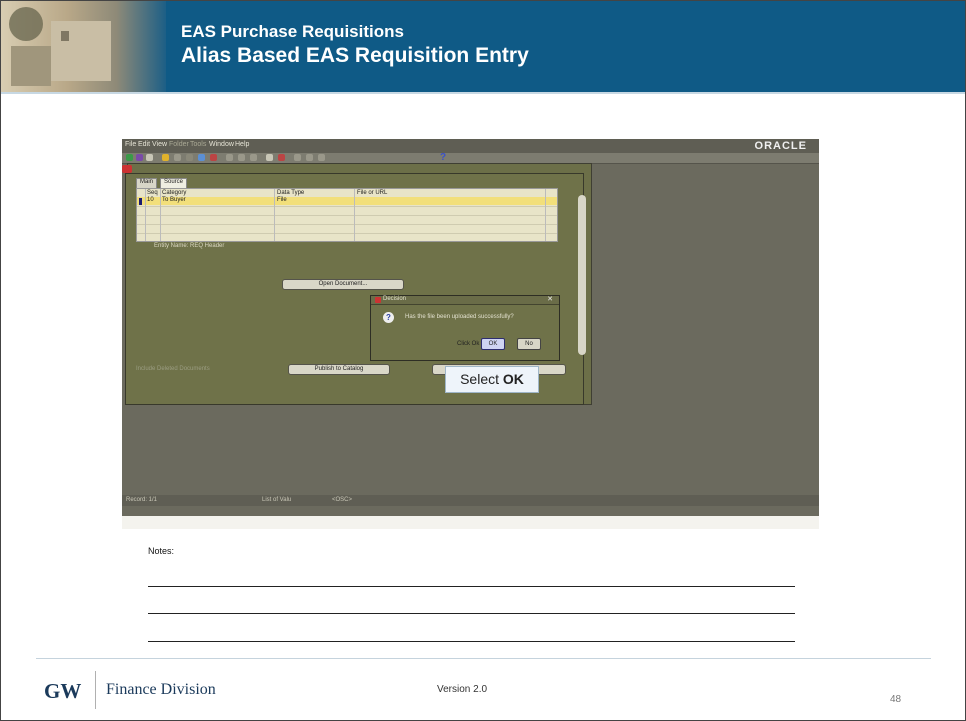 The image size is (966, 721). What do you see at coordinates (173, 369) in the screenshot?
I see `include-deleted-checkbox: Include Deleted Documents` at bounding box center [173, 369].